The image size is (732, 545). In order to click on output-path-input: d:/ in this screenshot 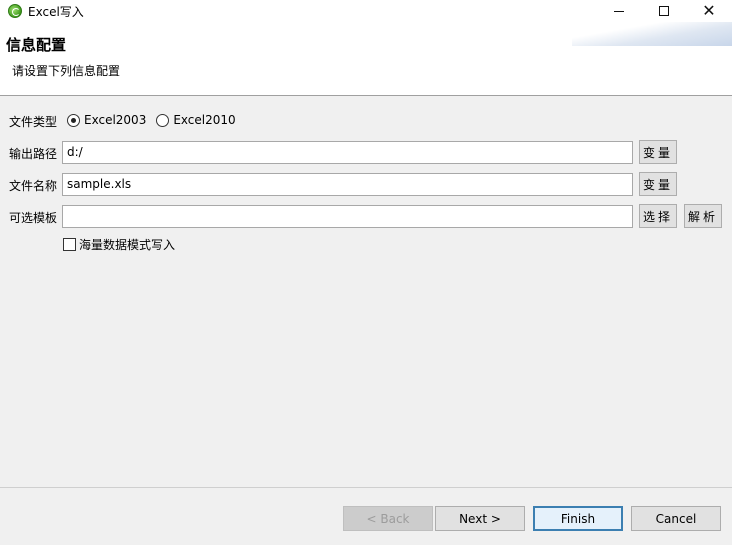, I will do `click(347, 152)`.